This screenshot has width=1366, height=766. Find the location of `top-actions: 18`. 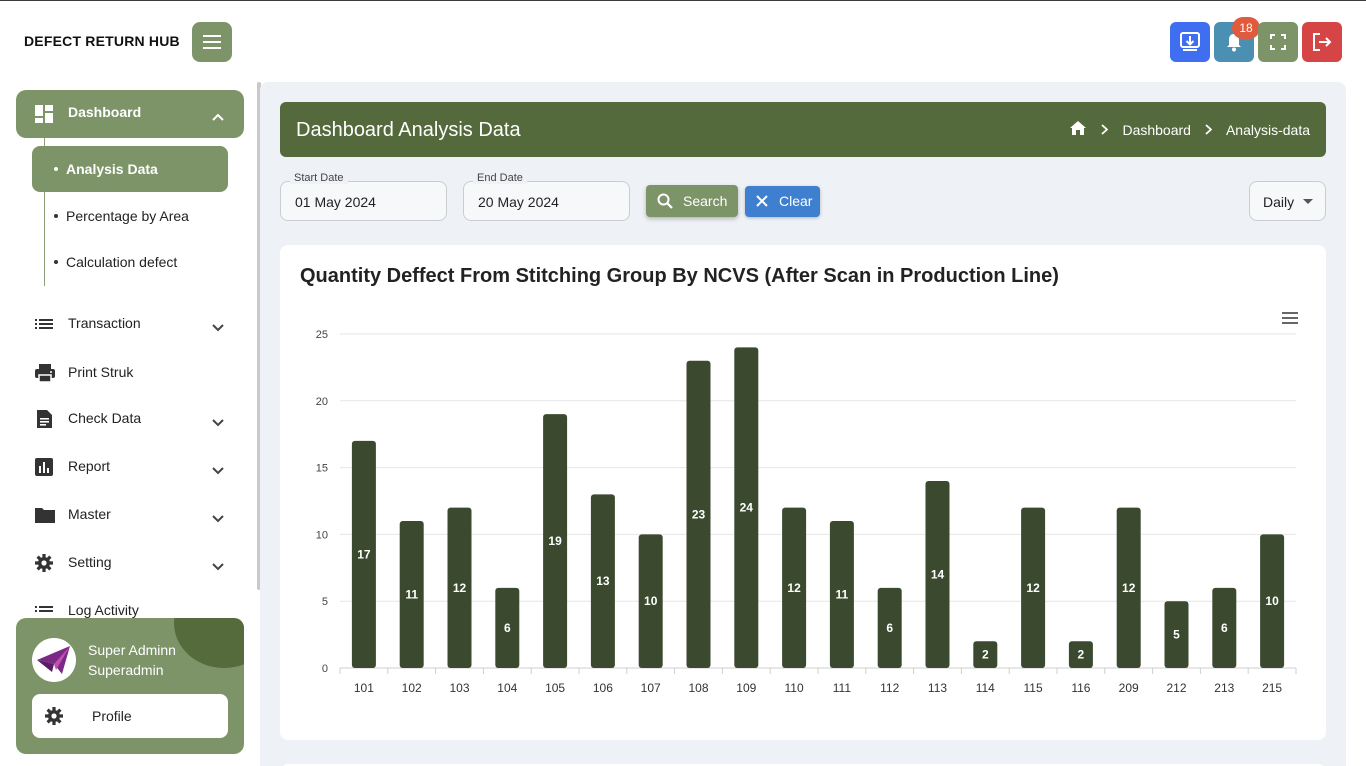

top-actions: 18 is located at coordinates (1256, 39).